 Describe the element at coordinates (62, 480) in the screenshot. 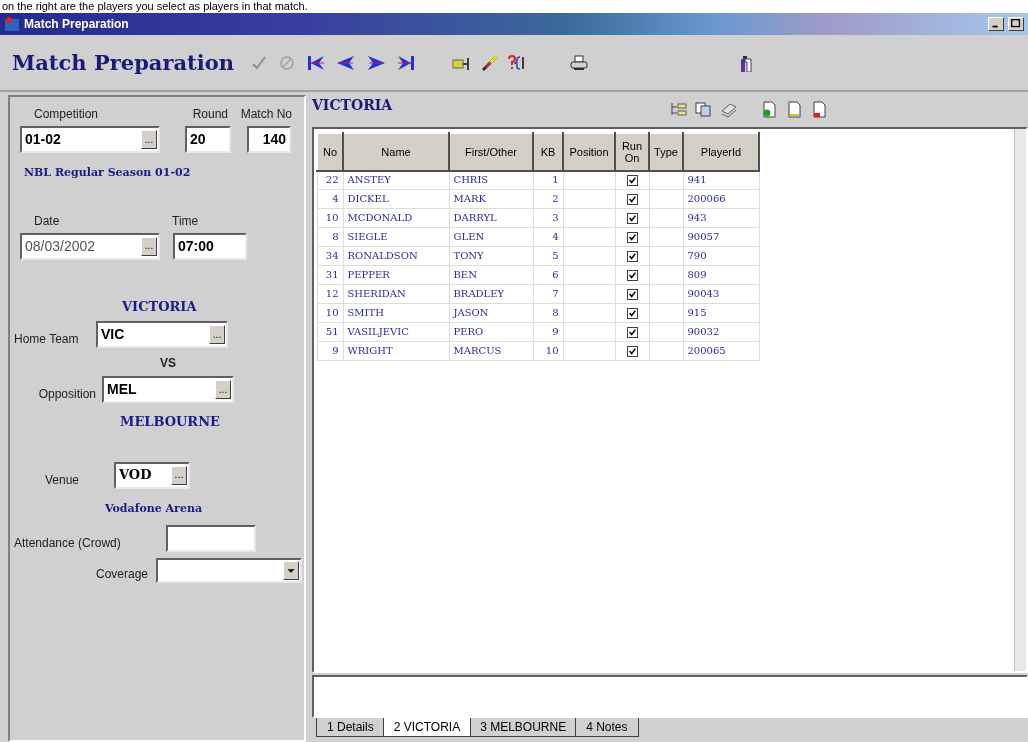

I see `field-label: Venue` at that location.